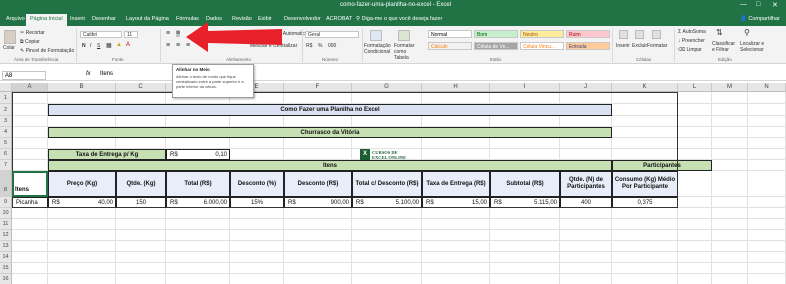  I want to click on align-top-icon: ≡, so click(168, 33).